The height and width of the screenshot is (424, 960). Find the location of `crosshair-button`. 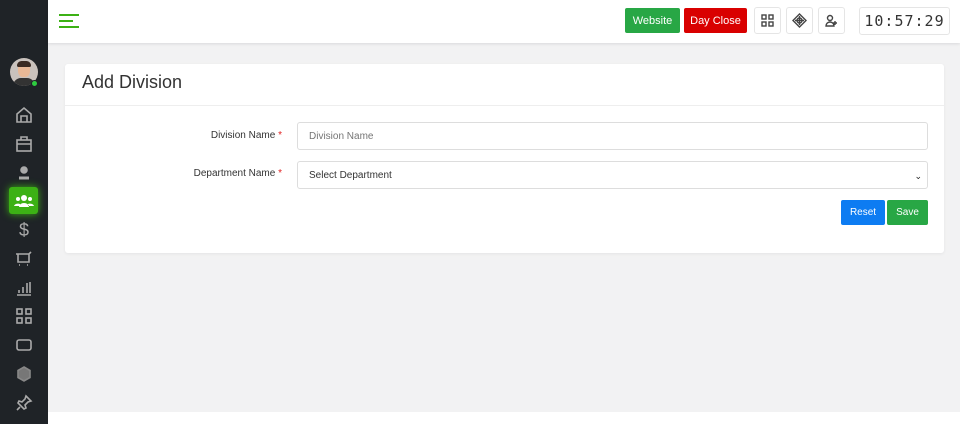

crosshair-button is located at coordinates (799, 20).